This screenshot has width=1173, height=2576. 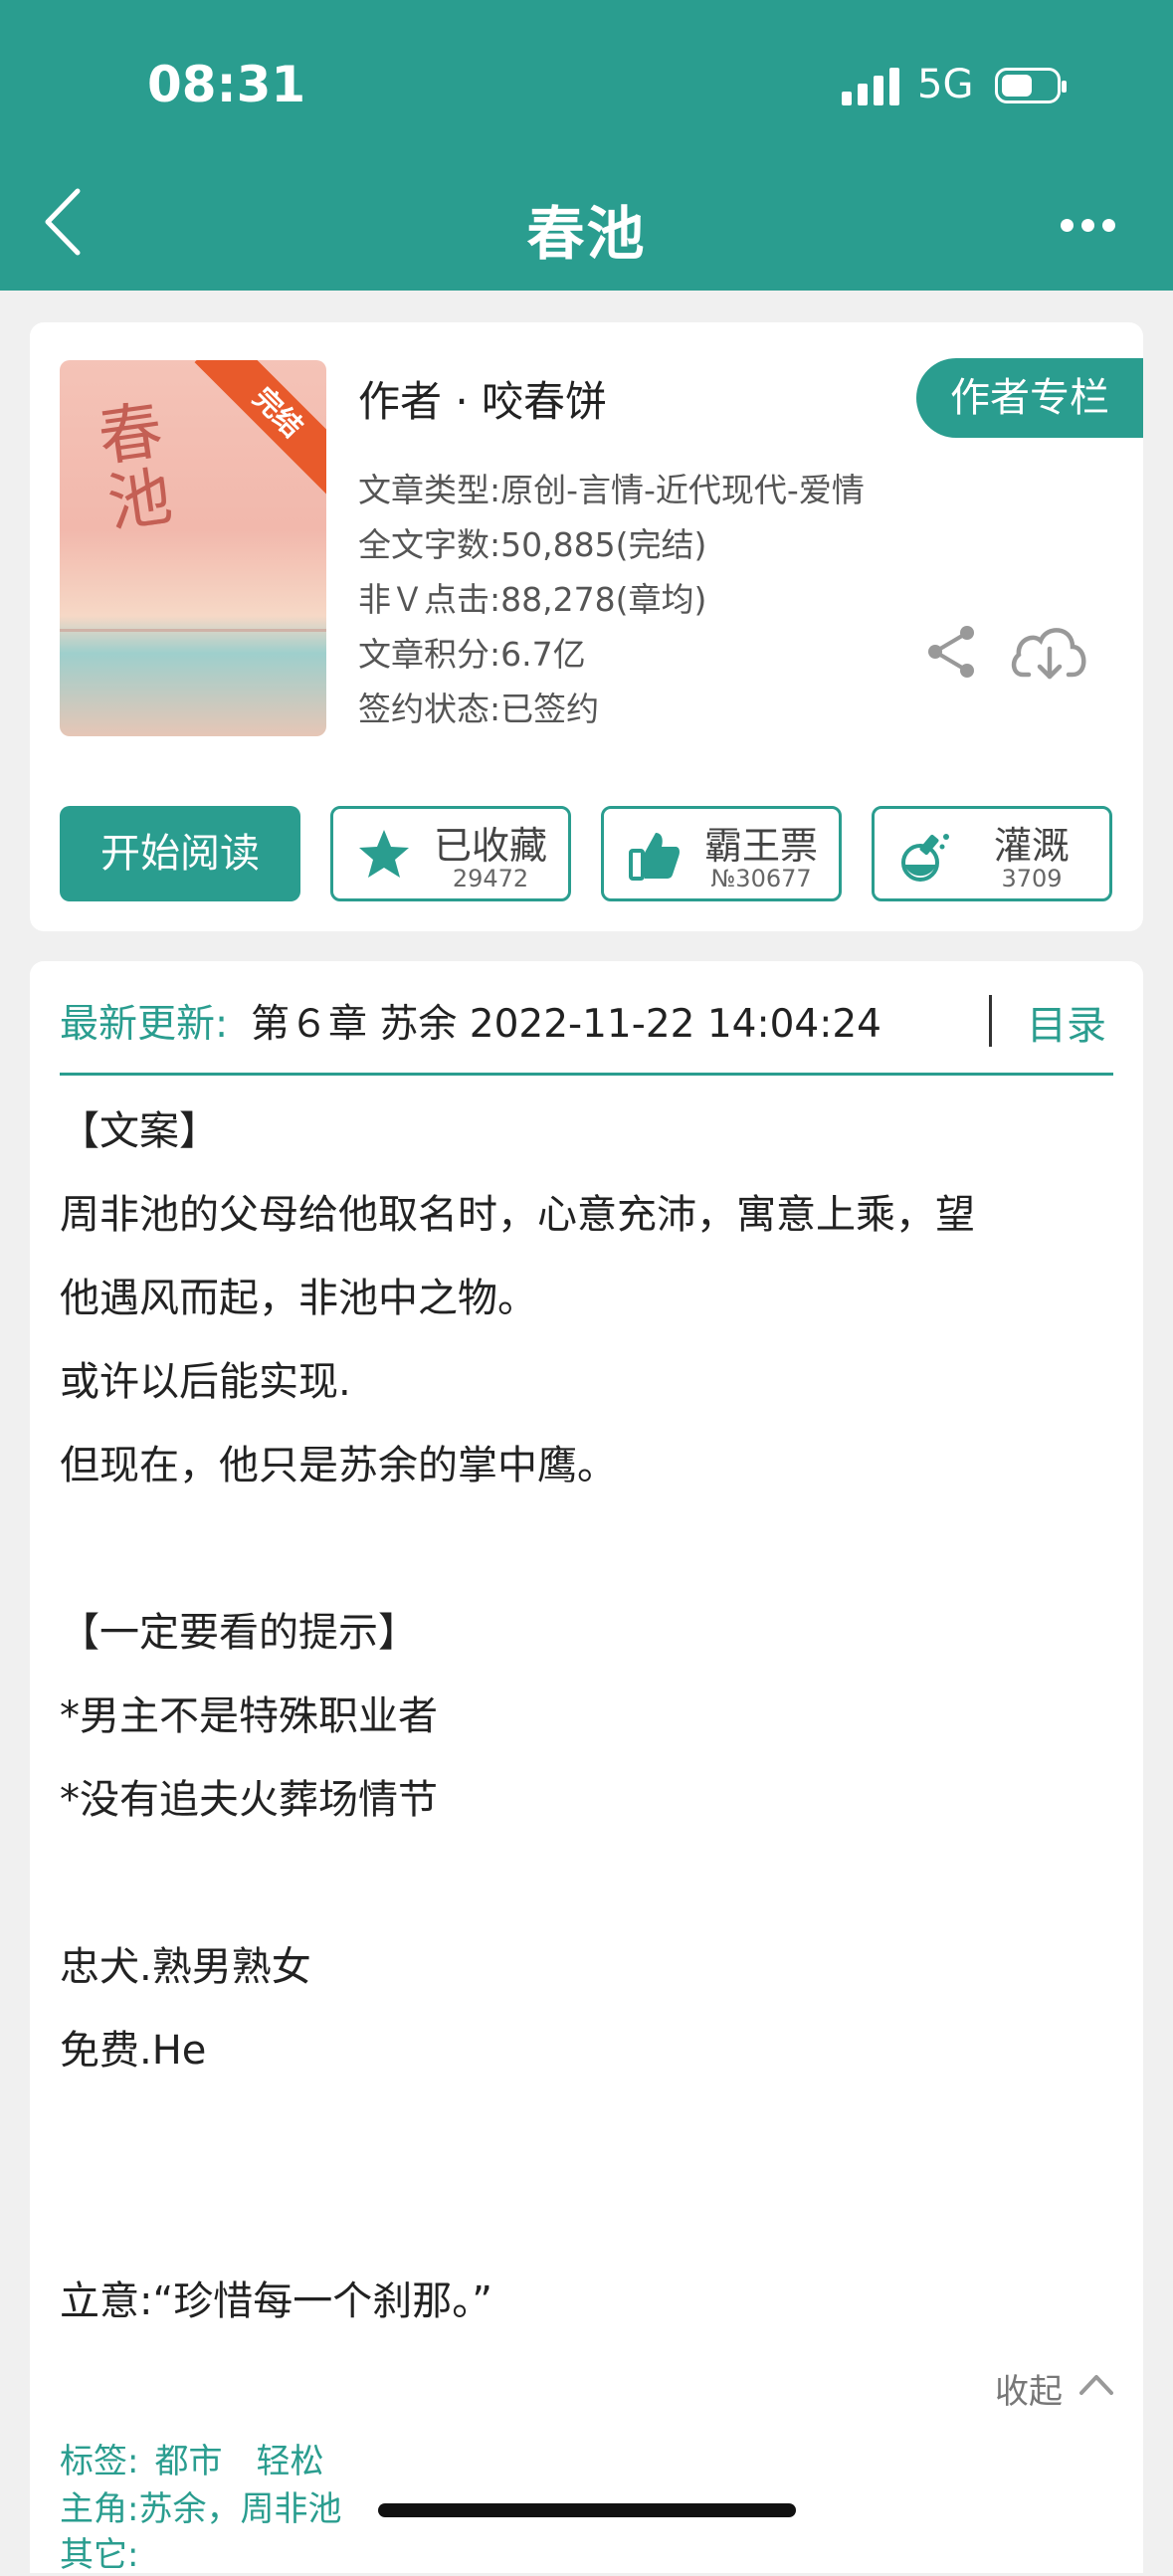 What do you see at coordinates (952, 652) in the screenshot?
I see `share-icon` at bounding box center [952, 652].